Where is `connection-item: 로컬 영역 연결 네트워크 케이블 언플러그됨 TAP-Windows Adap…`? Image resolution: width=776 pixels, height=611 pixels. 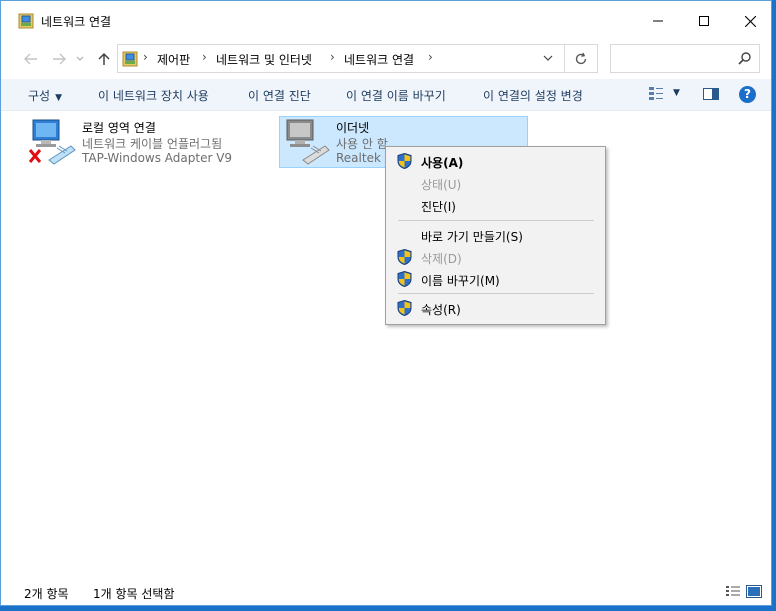 connection-item: 로컬 영역 연결 네트워크 케이블 언플러그됨 TAP-Windows Adap… is located at coordinates (140, 142).